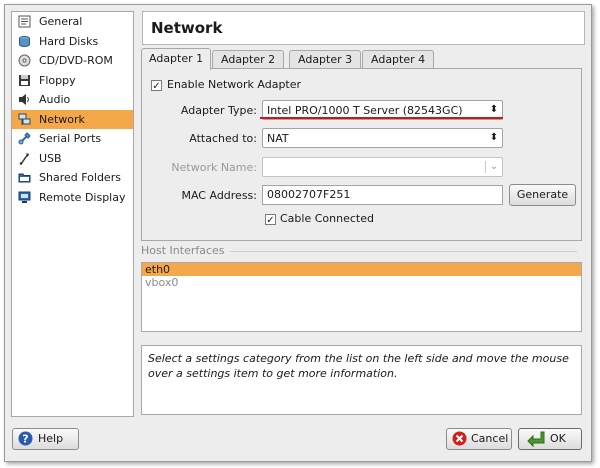 The width and height of the screenshot is (600, 468). What do you see at coordinates (24, 178) in the screenshot?
I see `shared-folder-icon` at bounding box center [24, 178].